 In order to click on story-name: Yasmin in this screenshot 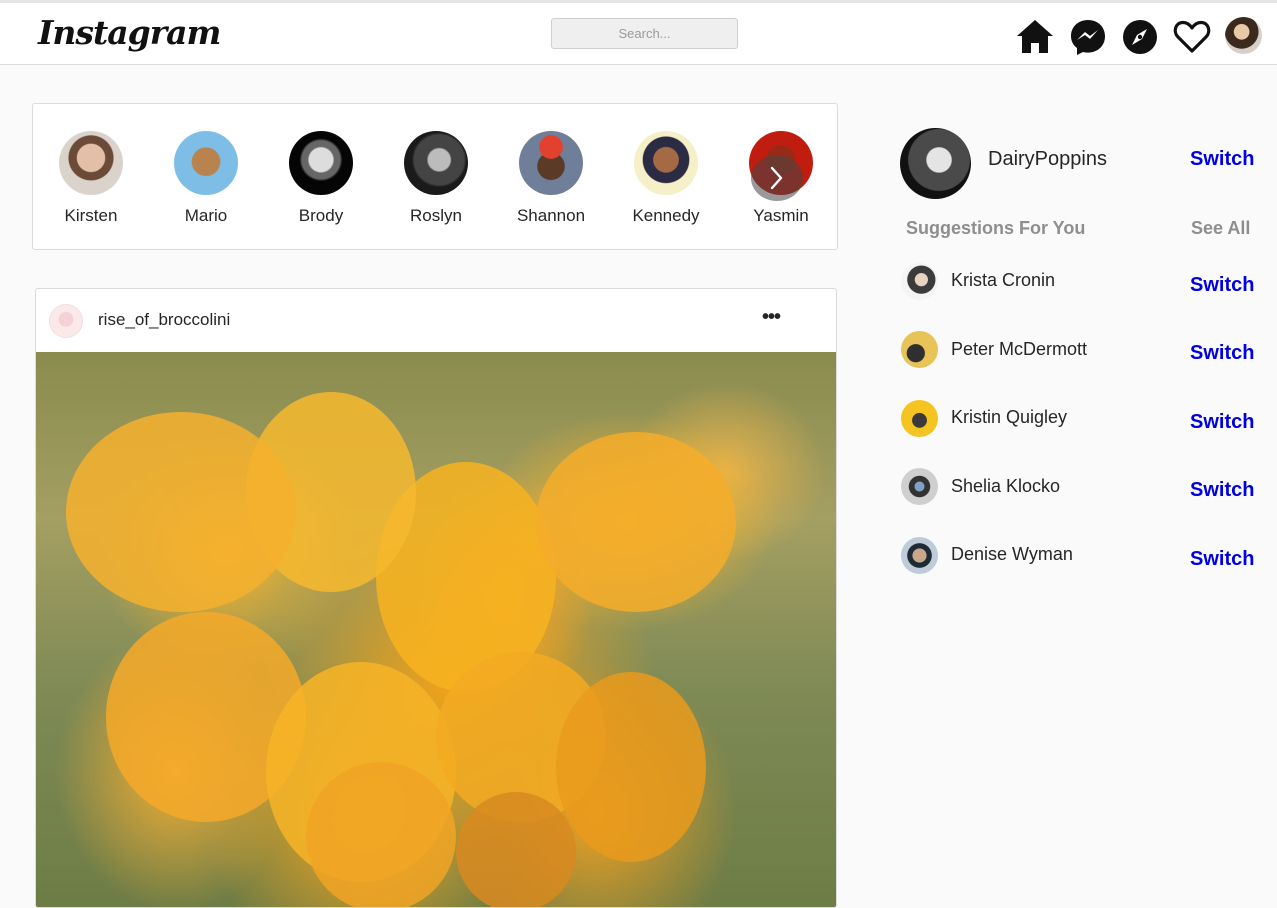, I will do `click(781, 215)`.